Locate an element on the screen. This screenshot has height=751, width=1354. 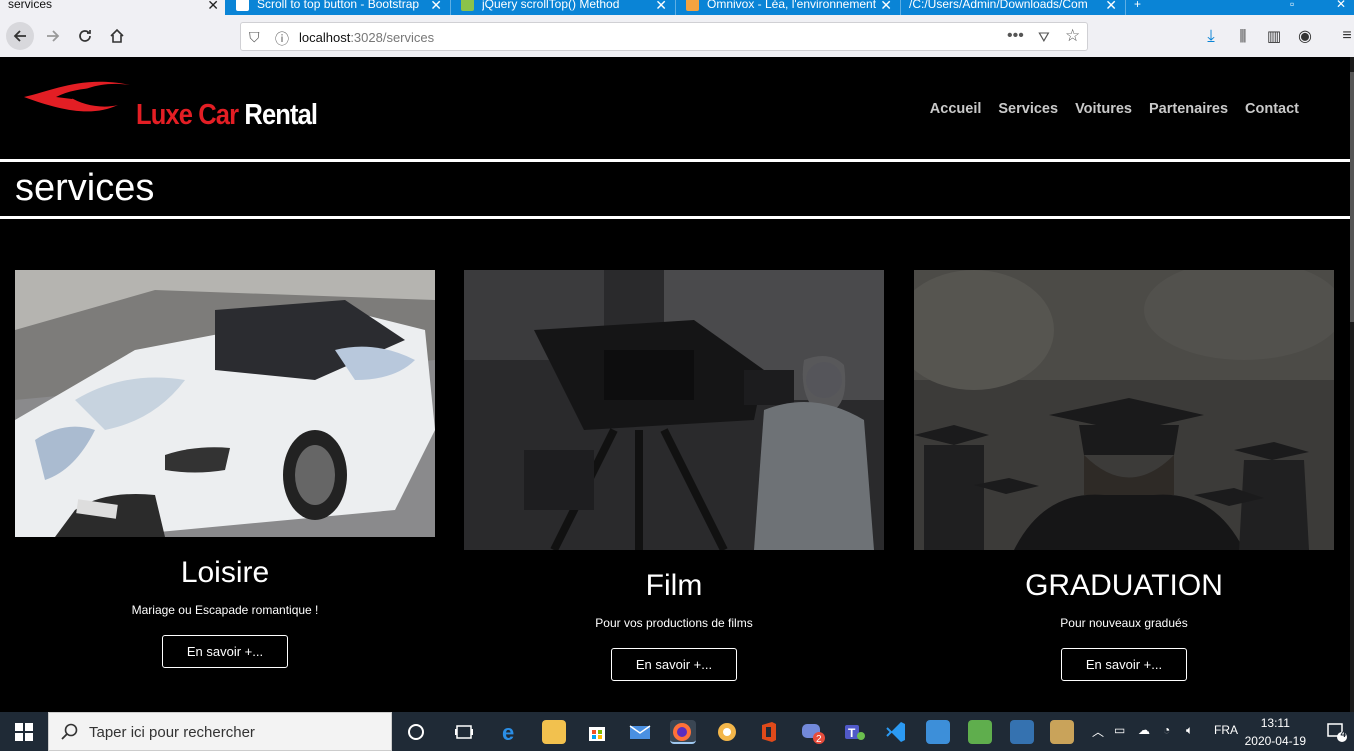
page-title: services is located at coordinates (85, 188).